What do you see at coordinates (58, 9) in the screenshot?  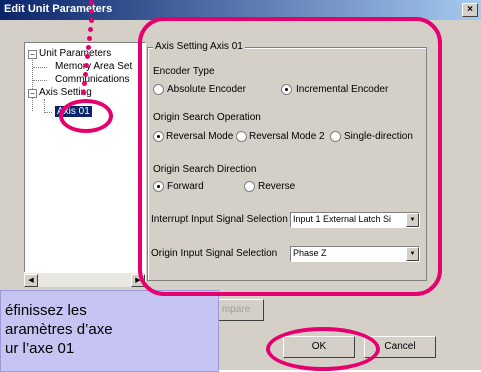 I see `window-title: Edit Unit Parameters` at bounding box center [58, 9].